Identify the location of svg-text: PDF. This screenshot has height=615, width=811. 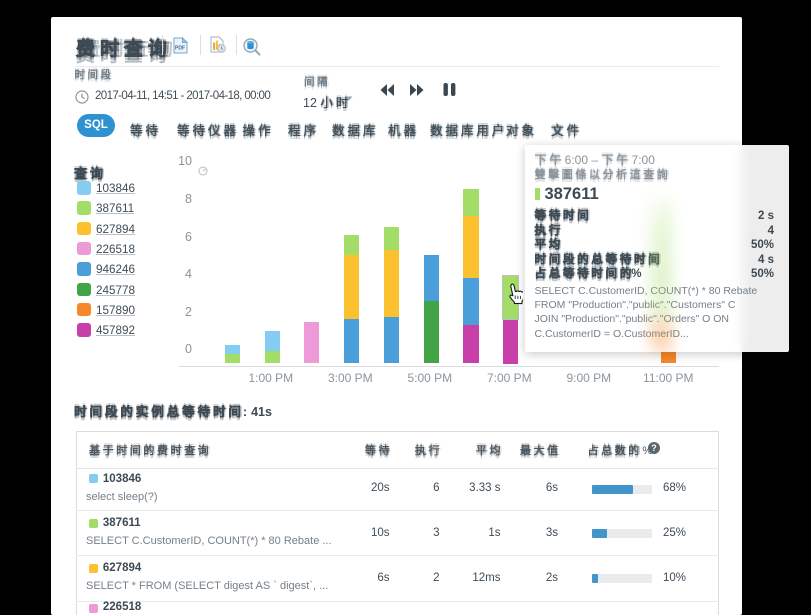
(180, 48).